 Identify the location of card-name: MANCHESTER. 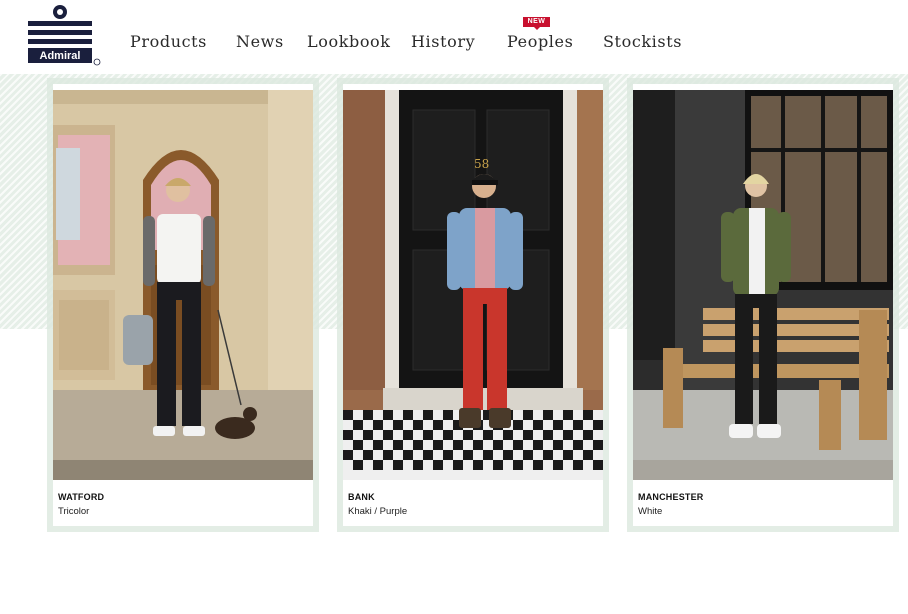
(671, 497).